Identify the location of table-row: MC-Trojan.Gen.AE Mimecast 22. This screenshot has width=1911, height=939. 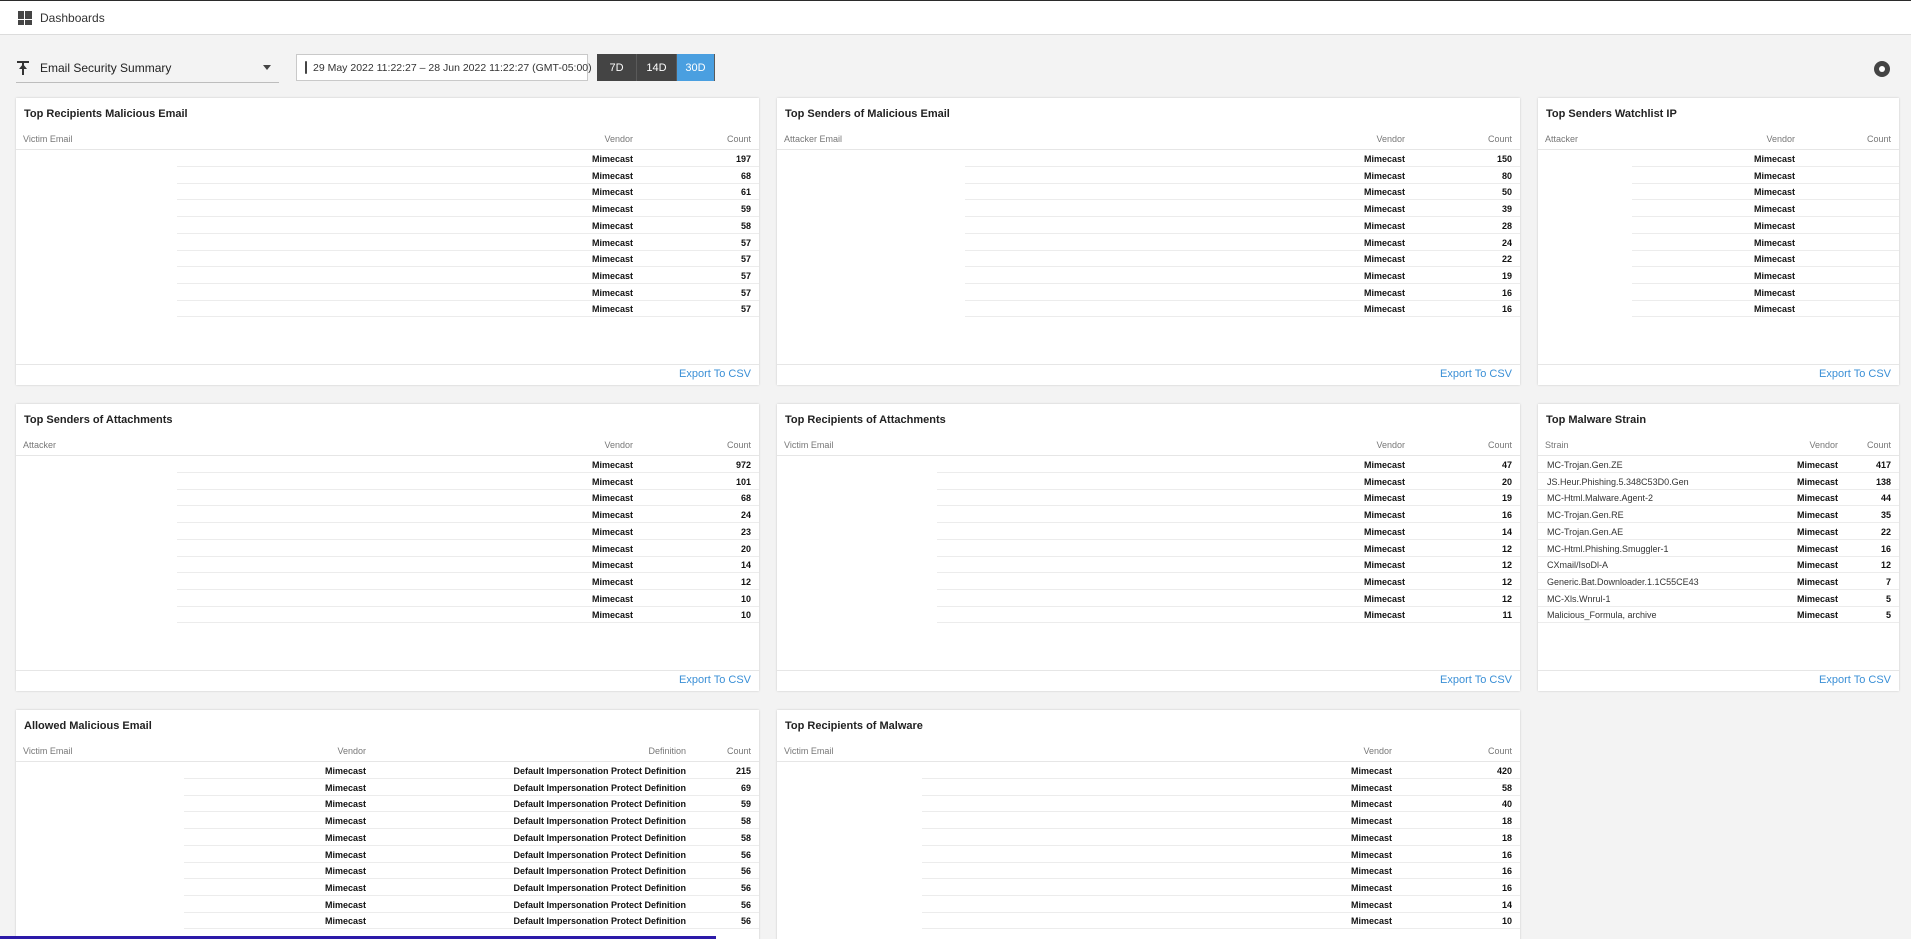
(1718, 532).